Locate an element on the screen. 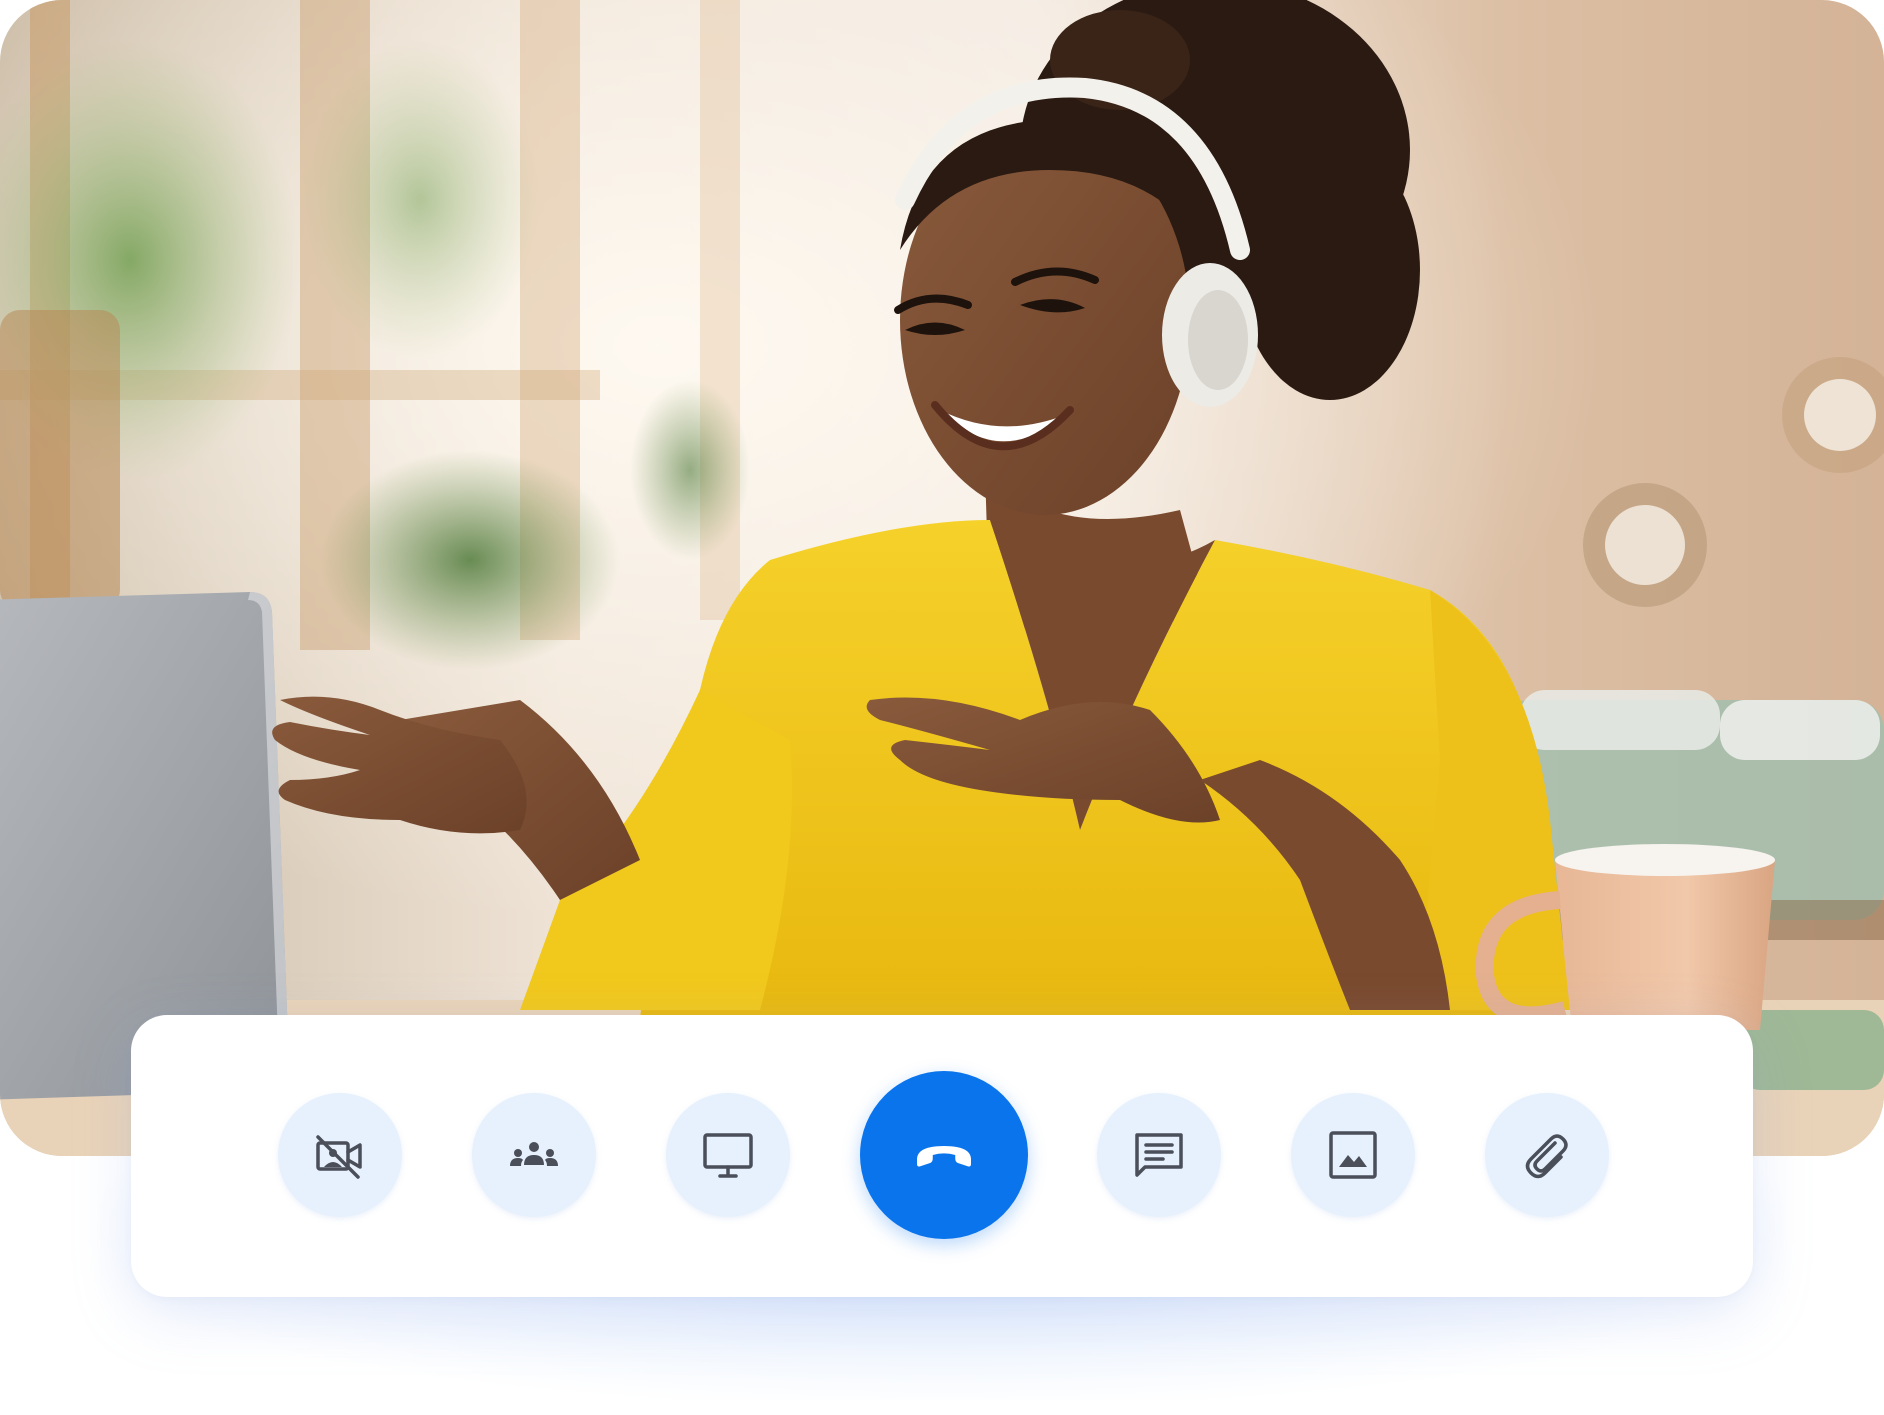 Image resolution: width=1884 pixels, height=1415 pixels. end-call-icon is located at coordinates (944, 1156).